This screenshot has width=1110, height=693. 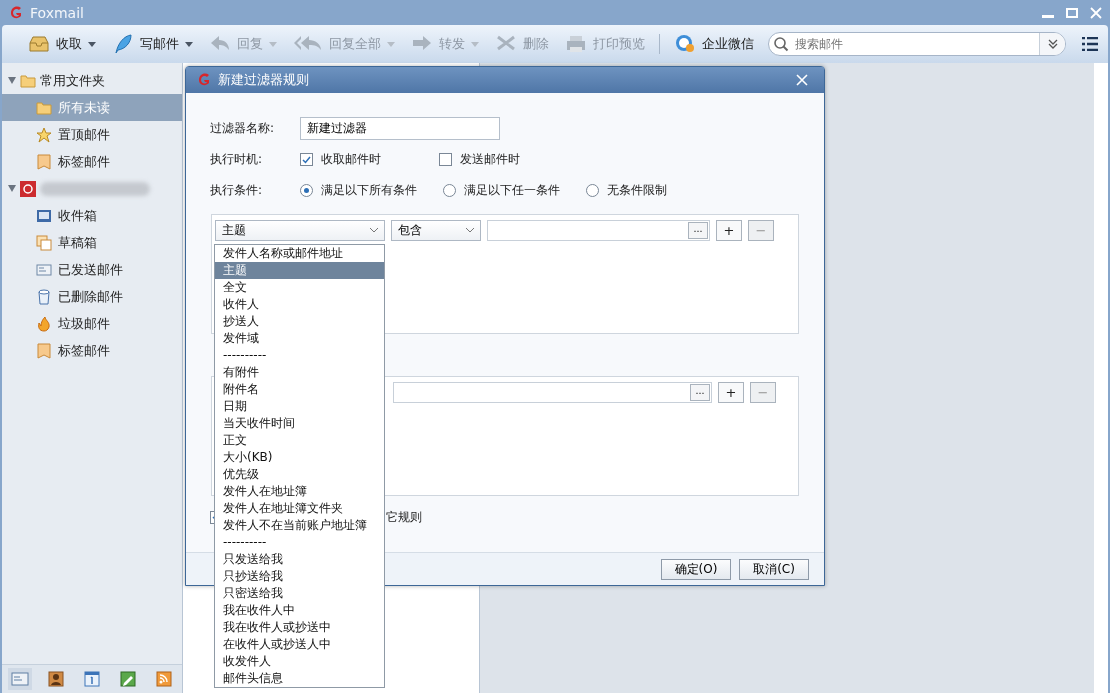 I want to click on folder-item: 置顶邮件, so click(x=92, y=134).